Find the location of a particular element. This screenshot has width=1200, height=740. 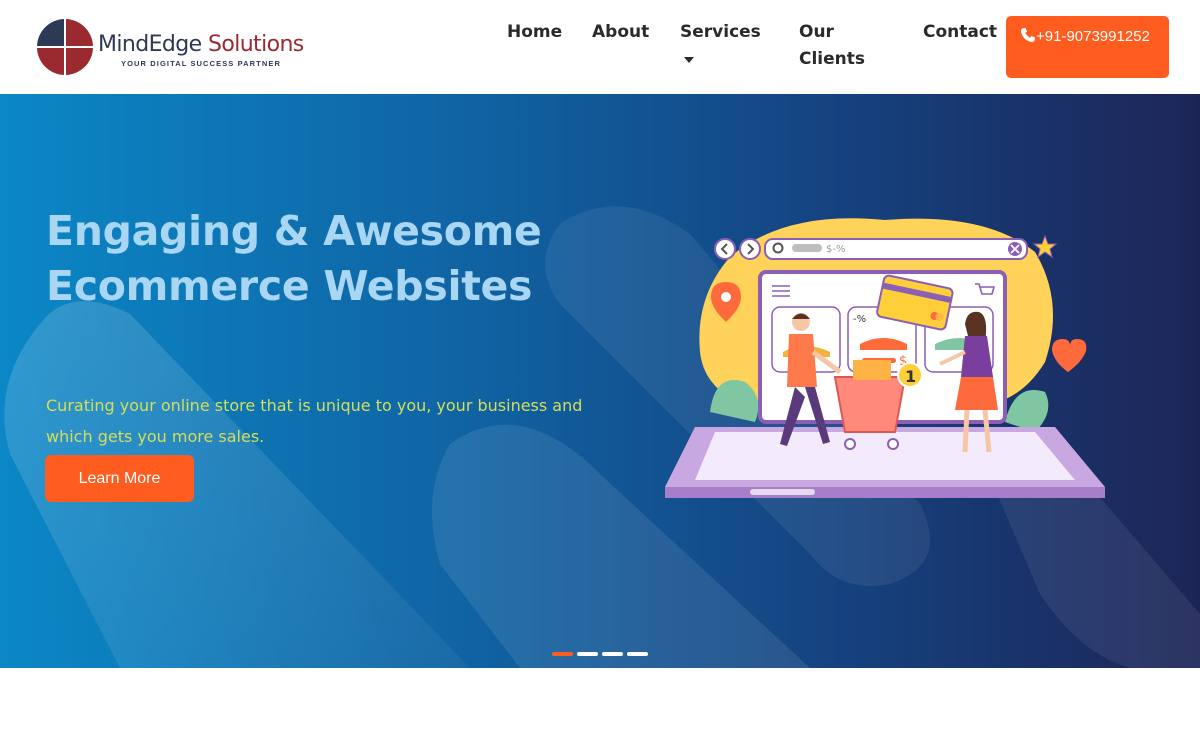

brand-name: MindEdge Solutions is located at coordinates (201, 44).